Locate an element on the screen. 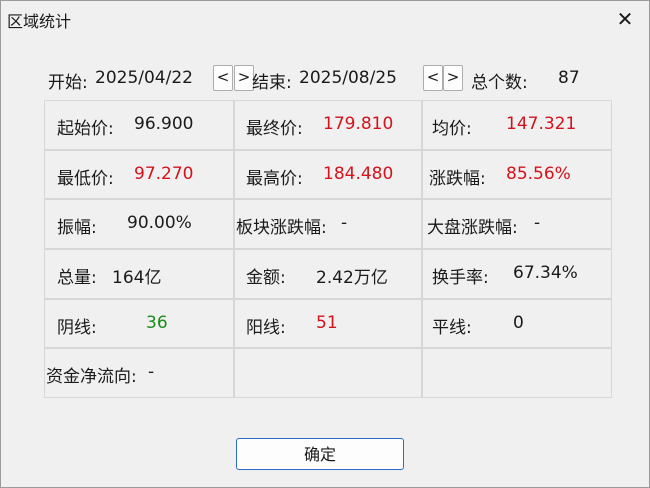  down-days-cell: 阴线: 36 is located at coordinates (139, 323).